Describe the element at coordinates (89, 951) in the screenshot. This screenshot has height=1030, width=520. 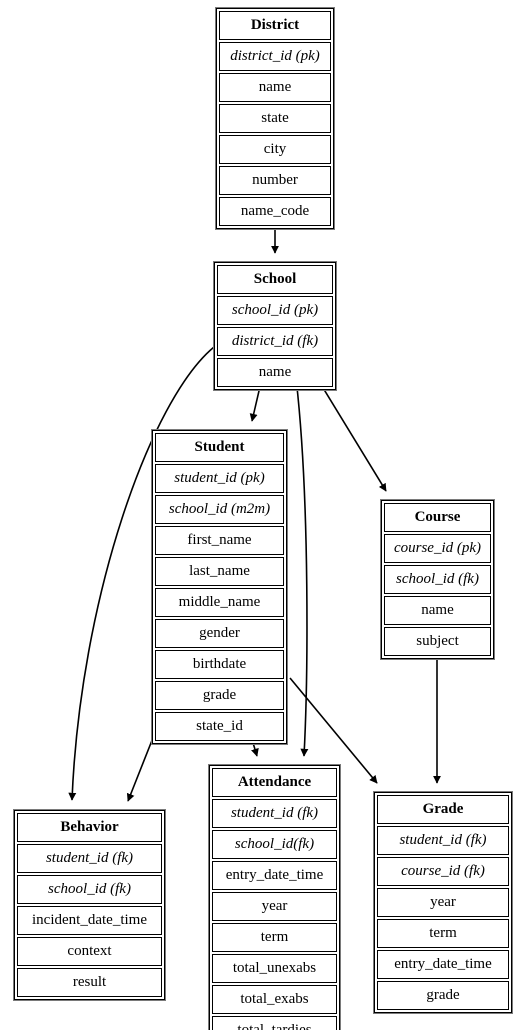
I see `entity-field-behavior-3: context` at that location.